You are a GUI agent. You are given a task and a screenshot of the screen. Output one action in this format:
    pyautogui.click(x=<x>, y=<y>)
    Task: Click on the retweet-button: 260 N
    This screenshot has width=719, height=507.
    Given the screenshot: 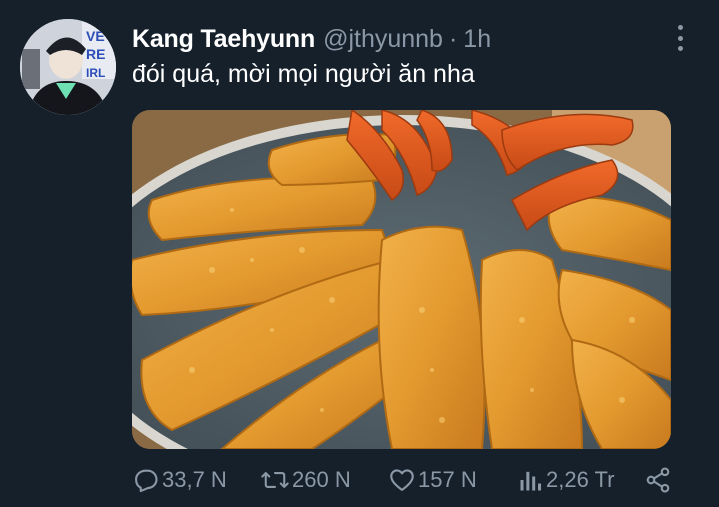 What is the action you would take?
    pyautogui.click(x=305, y=480)
    